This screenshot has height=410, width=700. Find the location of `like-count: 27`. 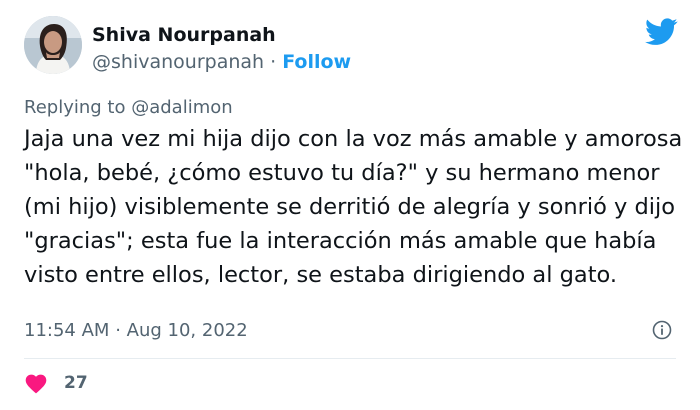

like-count: 27 is located at coordinates (76, 383).